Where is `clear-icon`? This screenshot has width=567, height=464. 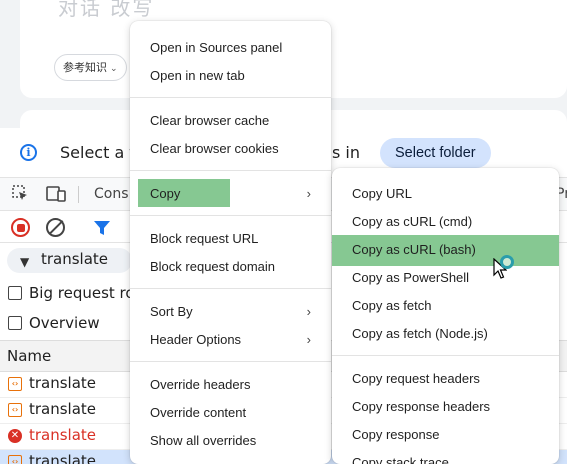
clear-icon is located at coordinates (55, 227).